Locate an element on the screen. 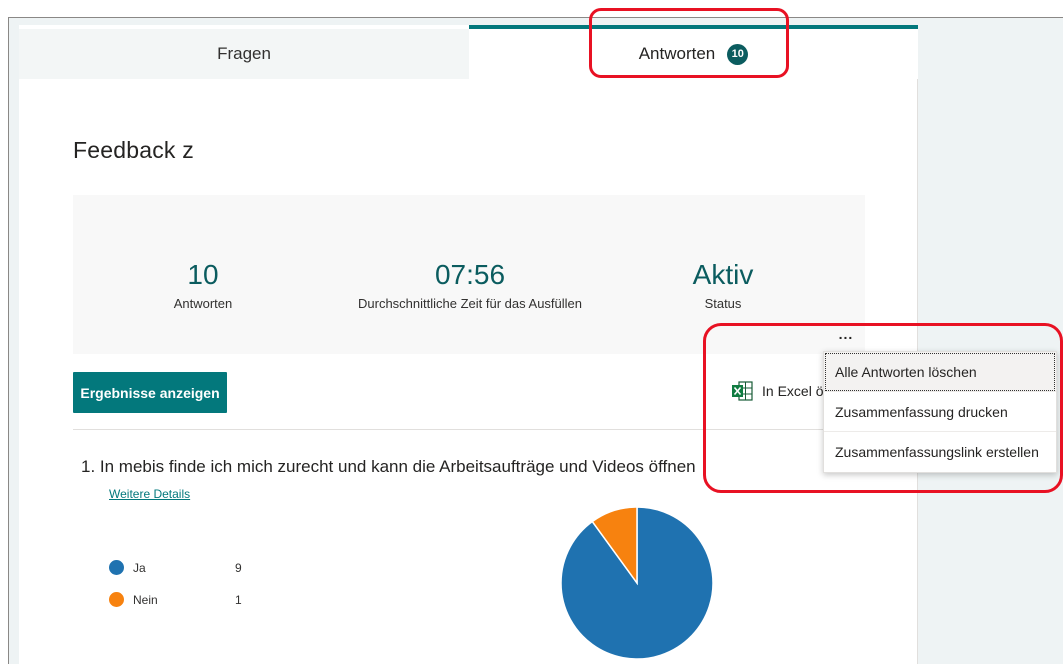 This screenshot has width=1063, height=664. stat-status: Aktiv Status is located at coordinates (723, 285).